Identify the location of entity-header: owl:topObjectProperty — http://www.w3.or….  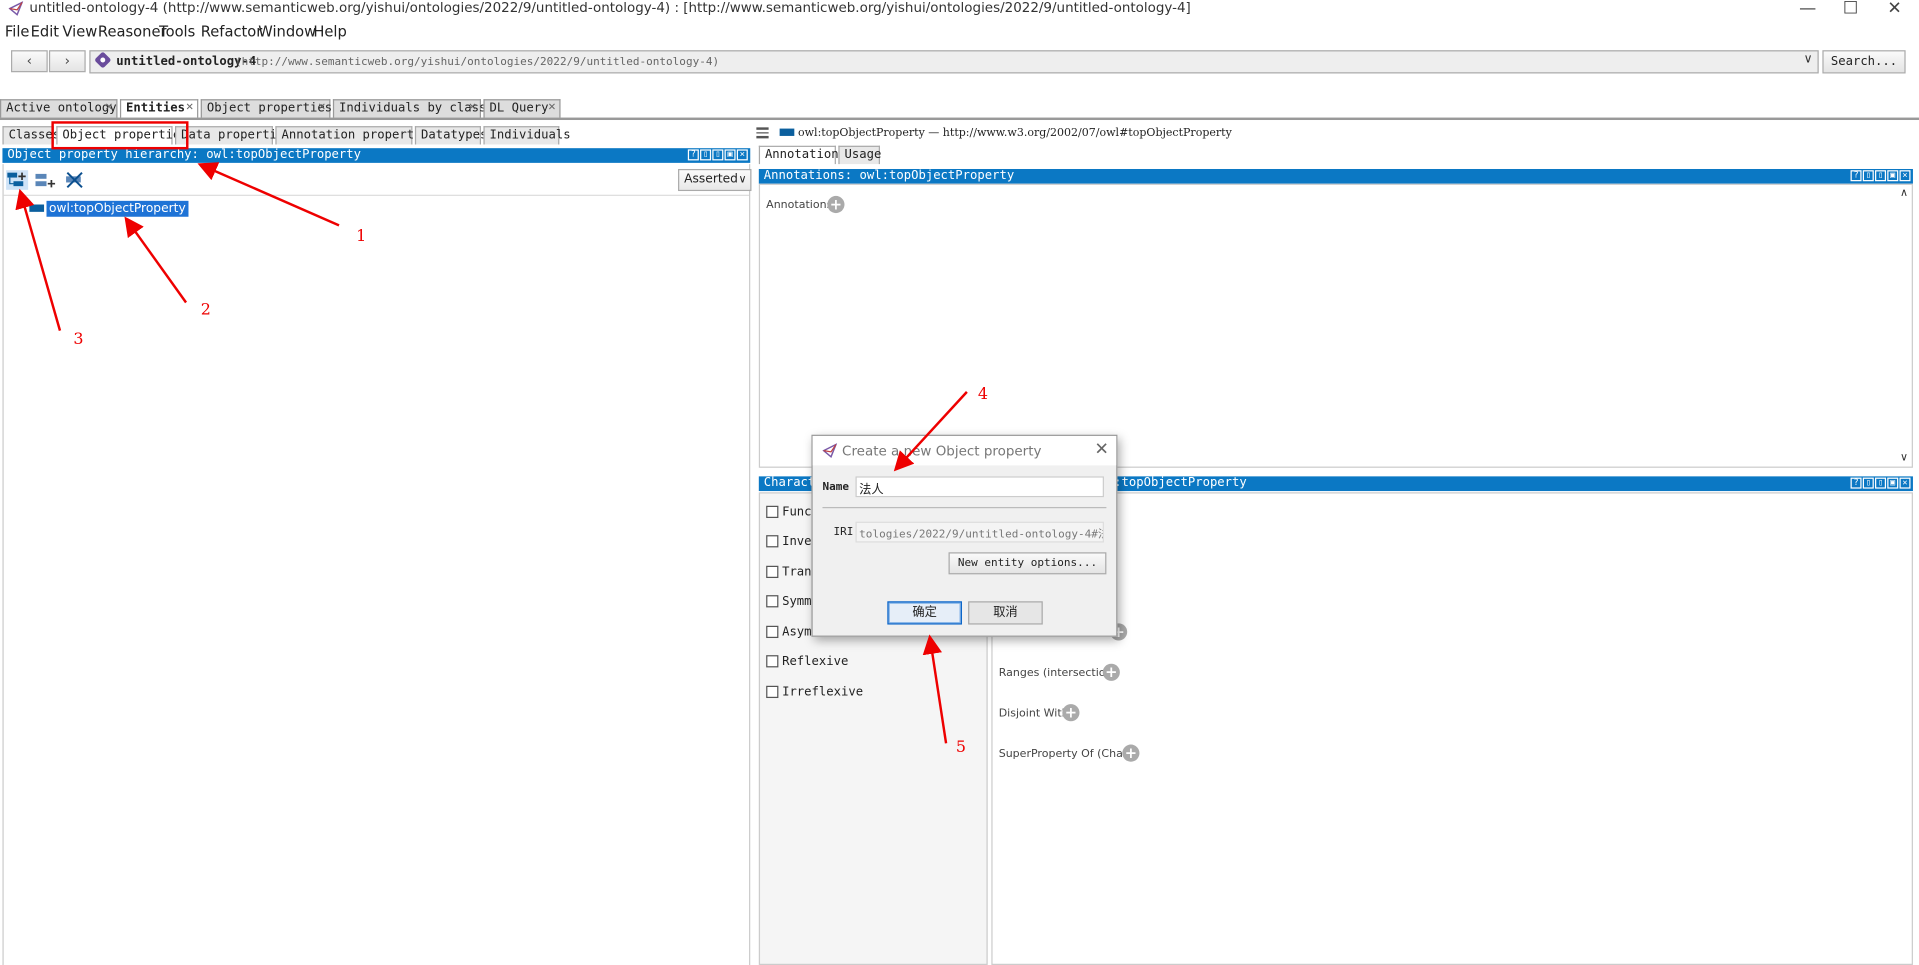
(1337, 135).